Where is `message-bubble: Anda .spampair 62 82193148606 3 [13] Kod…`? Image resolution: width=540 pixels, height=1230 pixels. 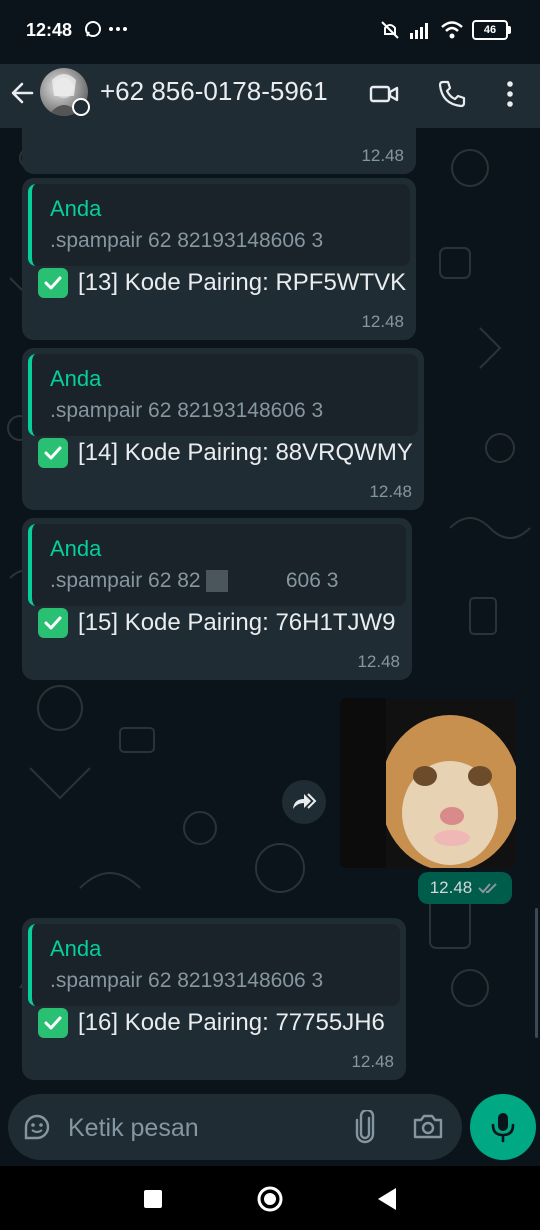
message-bubble: Anda .spampair 62 82193148606 3 [13] Kod… is located at coordinates (219, 259).